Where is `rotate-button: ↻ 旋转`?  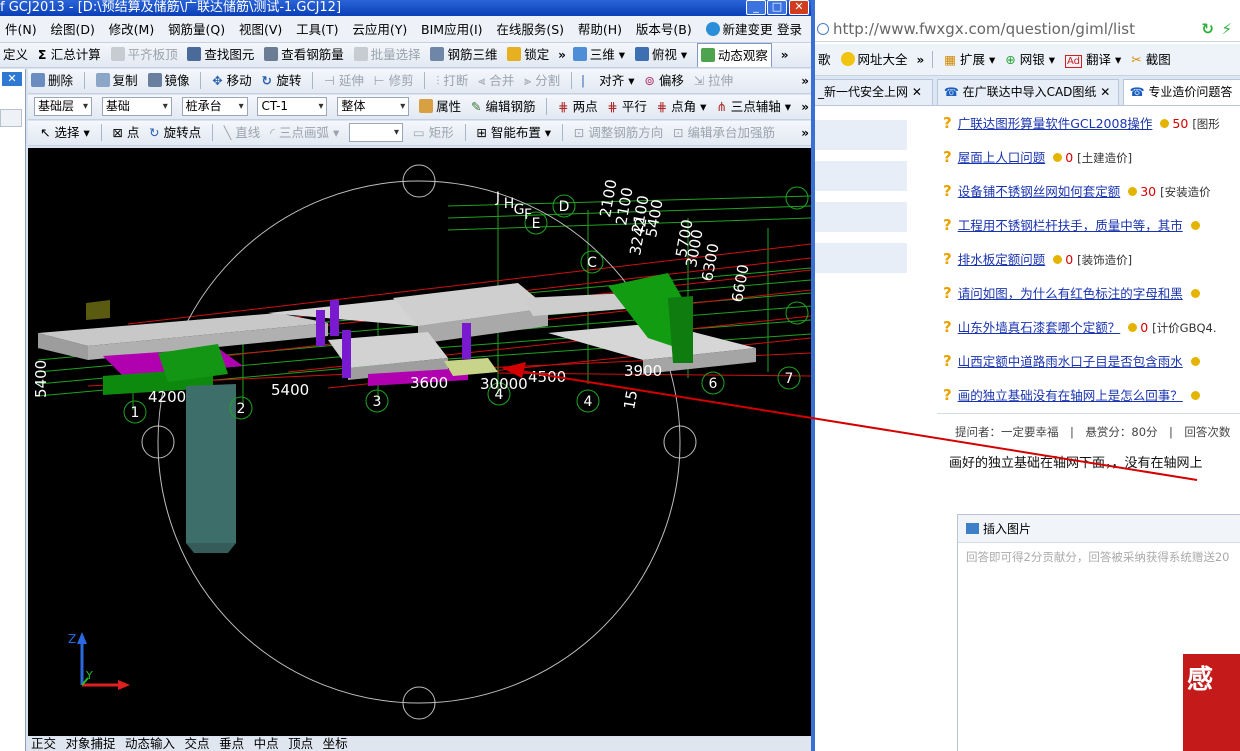
rotate-button: ↻ 旋转 is located at coordinates (281, 81).